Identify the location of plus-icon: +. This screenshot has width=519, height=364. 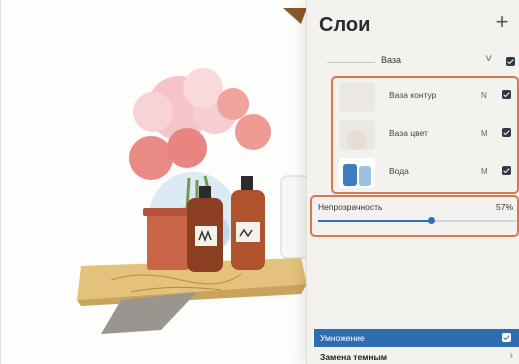
(502, 21).